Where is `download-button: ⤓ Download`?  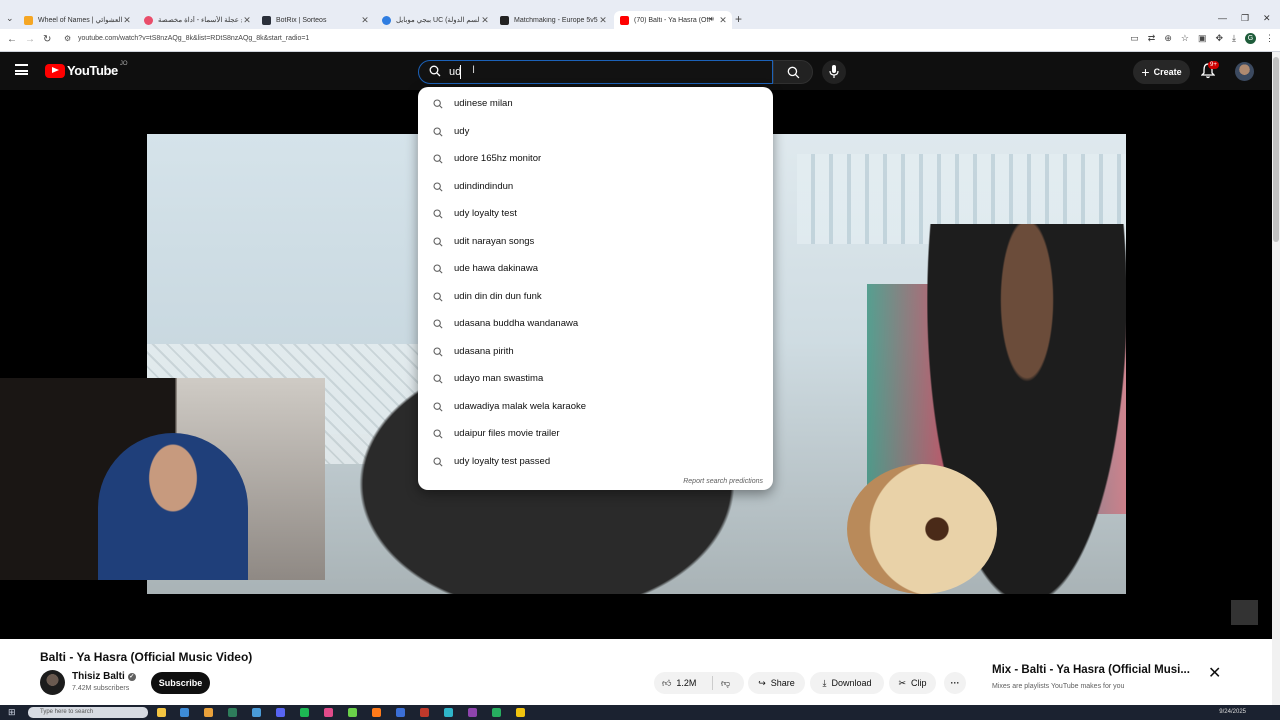
download-button: ⤓ Download is located at coordinates (847, 683).